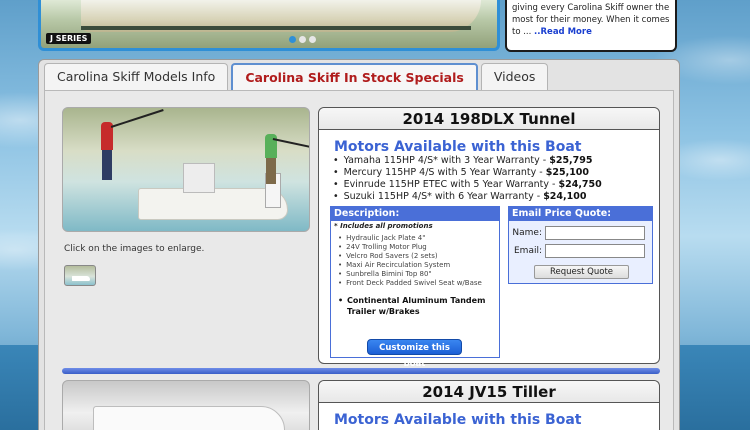 This screenshot has width=750, height=430. Describe the element at coordinates (186, 405) in the screenshot. I see `boat-photo-second` at that location.